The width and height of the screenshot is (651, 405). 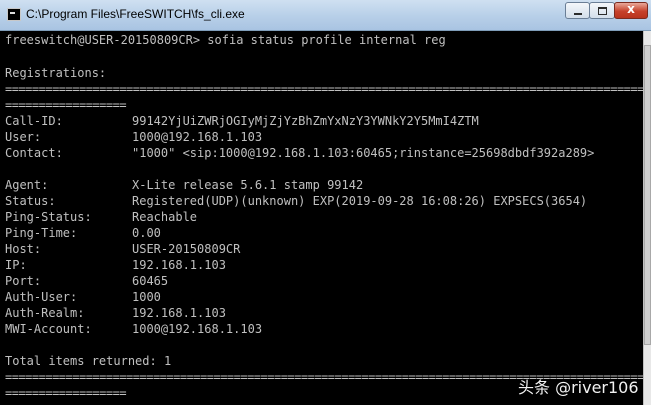 I want to click on field-ping-status: Ping-Status: Reachable, so click(x=101, y=217).